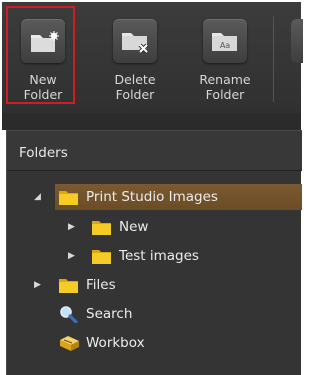 The width and height of the screenshot is (320, 375). What do you see at coordinates (134, 227) in the screenshot?
I see `tree-item-label: New` at bounding box center [134, 227].